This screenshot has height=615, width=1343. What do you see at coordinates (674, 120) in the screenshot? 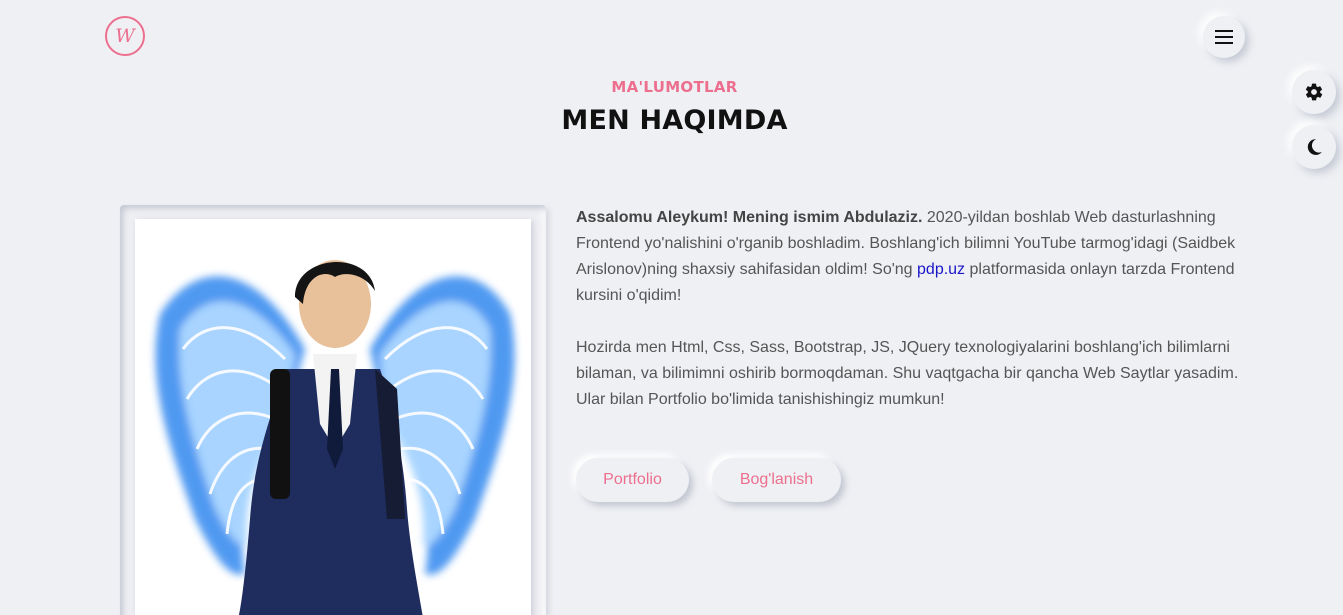
I see `page-title: MEN HAQIMDA` at bounding box center [674, 120].